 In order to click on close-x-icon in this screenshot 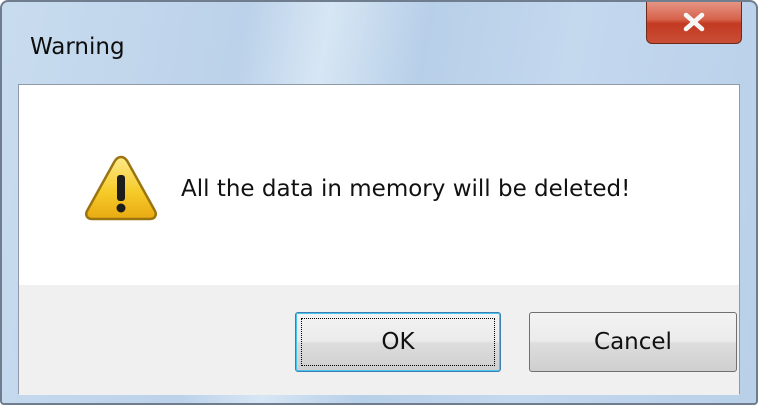, I will do `click(694, 21)`.